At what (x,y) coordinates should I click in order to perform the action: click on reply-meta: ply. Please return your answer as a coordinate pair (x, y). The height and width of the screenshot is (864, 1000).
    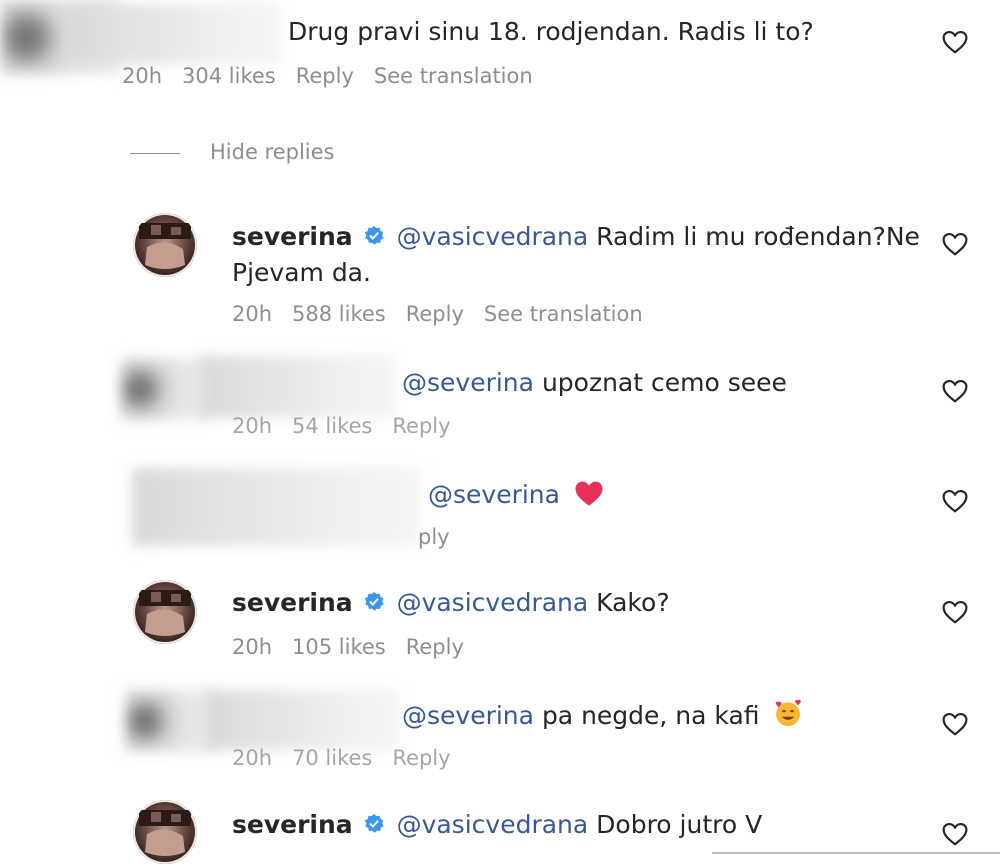
    Looking at the image, I should click on (444, 537).